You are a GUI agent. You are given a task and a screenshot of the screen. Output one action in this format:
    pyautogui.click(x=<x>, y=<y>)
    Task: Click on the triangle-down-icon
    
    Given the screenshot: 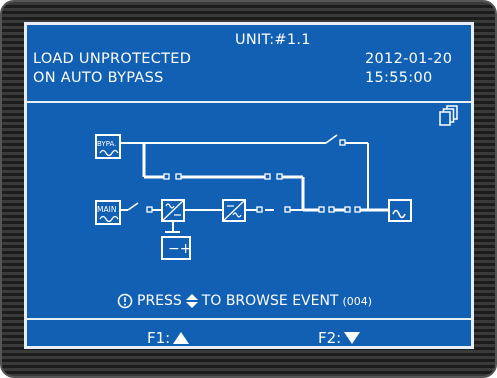 What is the action you would take?
    pyautogui.click(x=352, y=338)
    